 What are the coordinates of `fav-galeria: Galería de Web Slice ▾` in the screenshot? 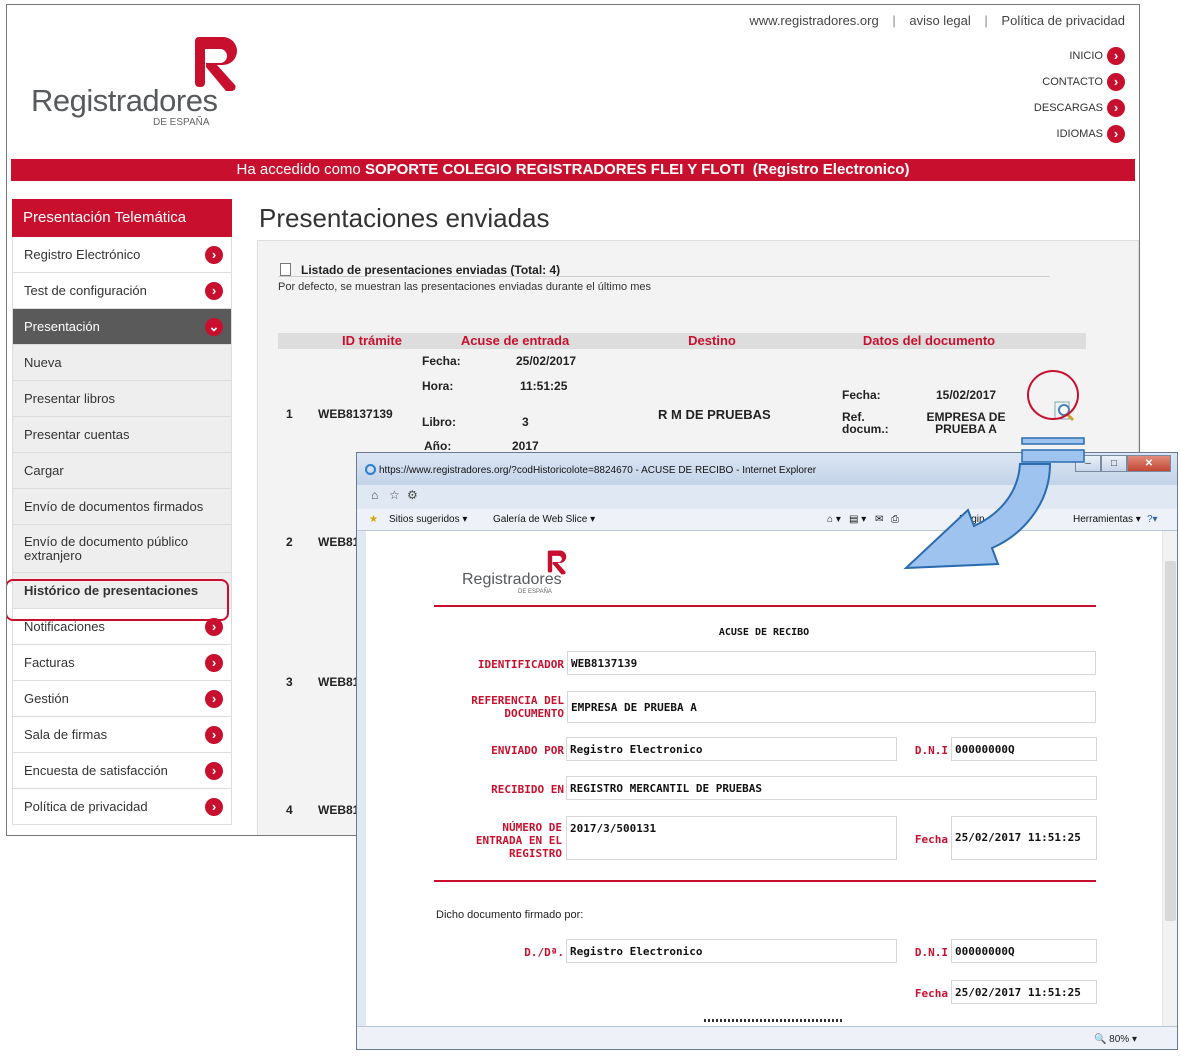 It's located at (544, 519).